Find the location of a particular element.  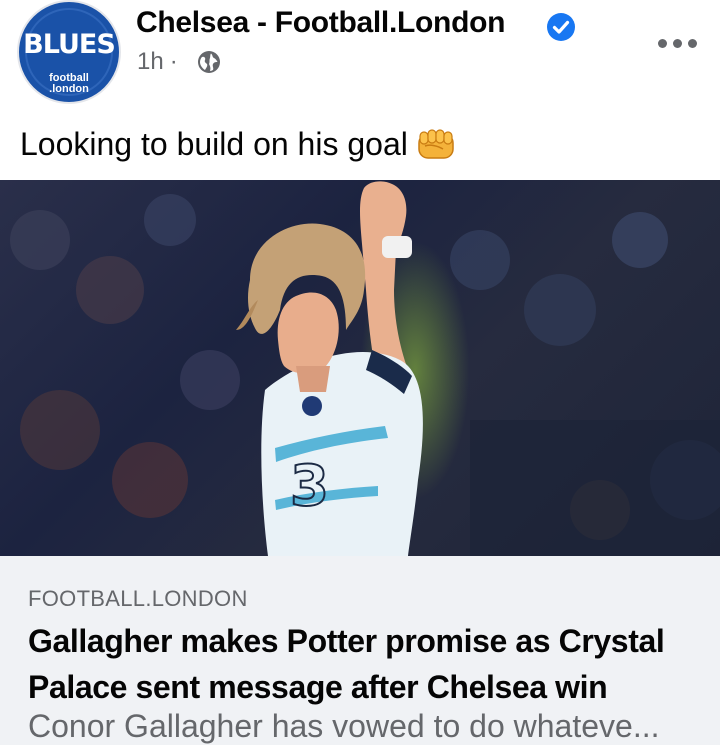

post-timestamp: 1h is located at coordinates (150, 61).